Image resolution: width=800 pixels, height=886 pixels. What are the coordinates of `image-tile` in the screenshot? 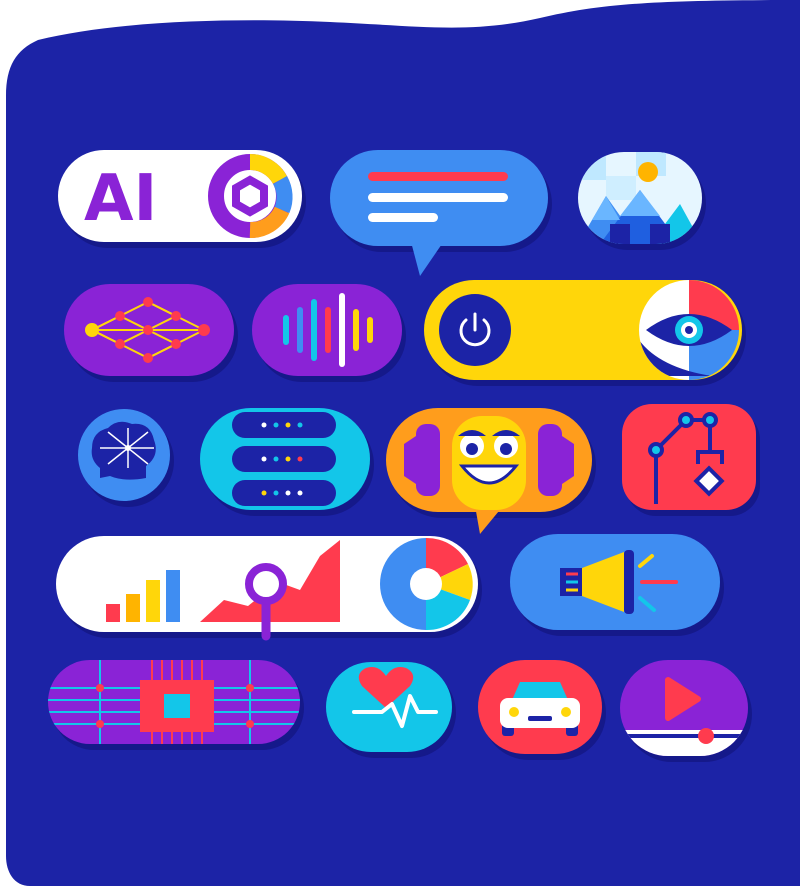 It's located at (642, 201).